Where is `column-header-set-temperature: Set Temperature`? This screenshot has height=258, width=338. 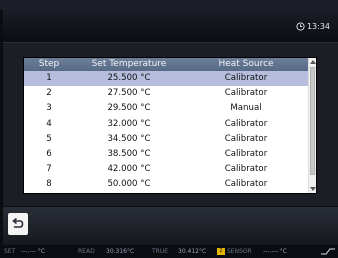 column-header-set-temperature: Set Temperature is located at coordinates (129, 64).